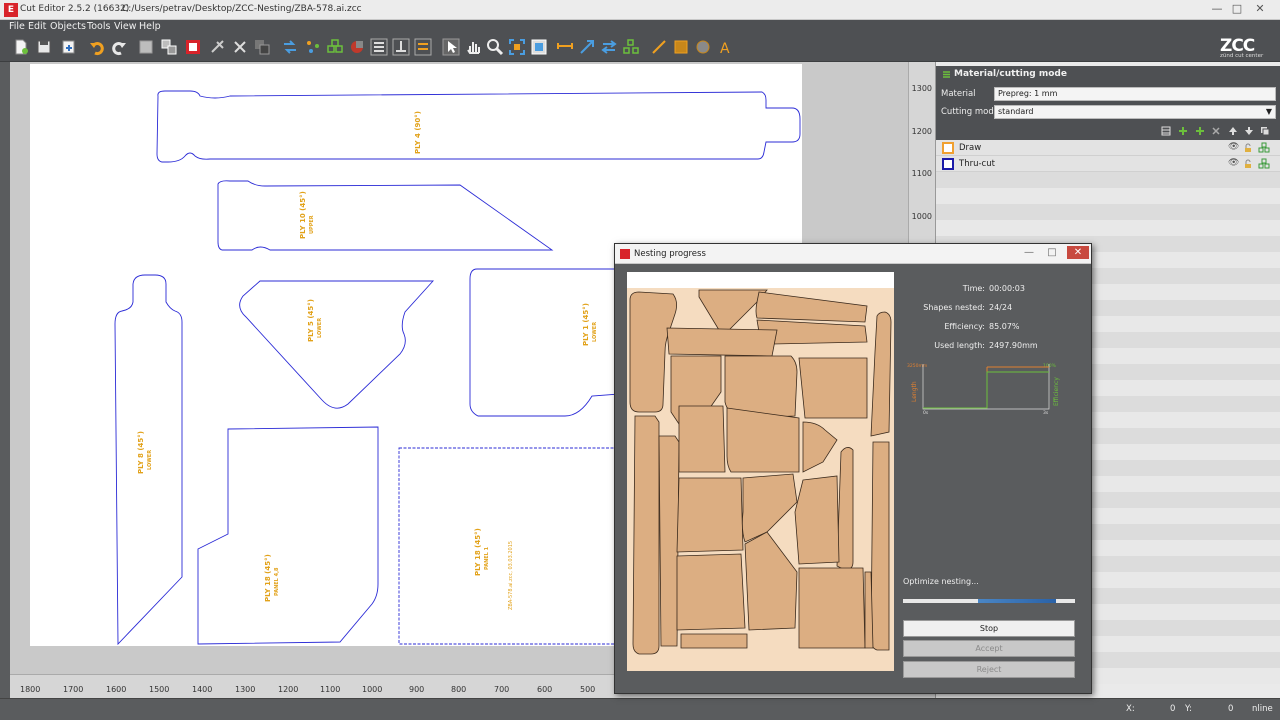 The height and width of the screenshot is (720, 1280). What do you see at coordinates (703, 47) in the screenshot?
I see `circle-icon` at bounding box center [703, 47].